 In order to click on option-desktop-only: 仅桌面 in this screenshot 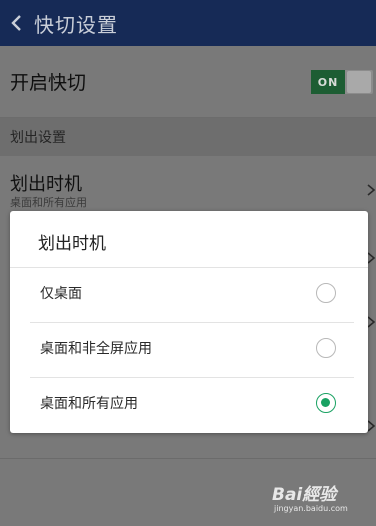, I will do `click(189, 294)`.